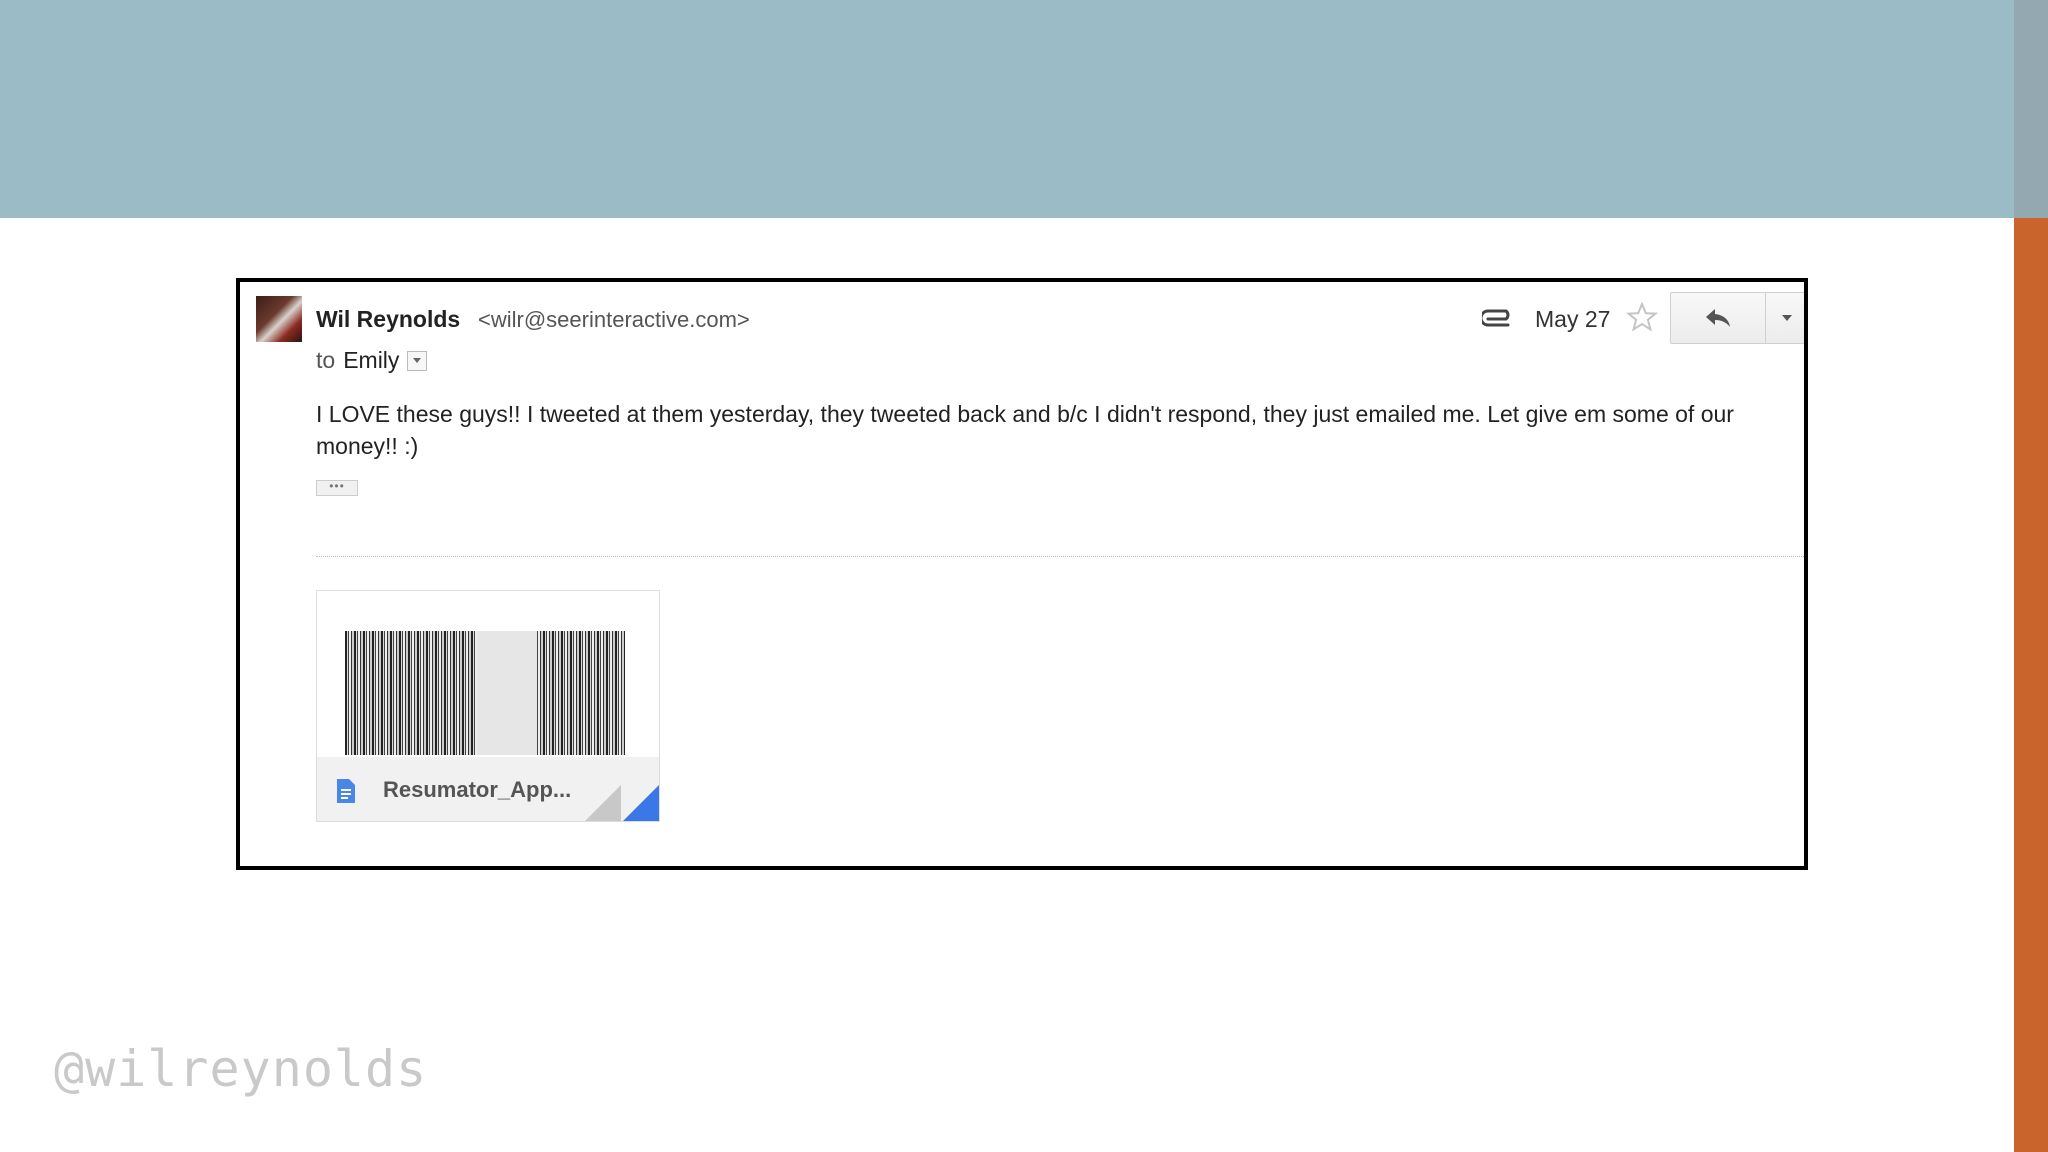 The height and width of the screenshot is (1152, 2048). I want to click on email-date: May 27, so click(1573, 319).